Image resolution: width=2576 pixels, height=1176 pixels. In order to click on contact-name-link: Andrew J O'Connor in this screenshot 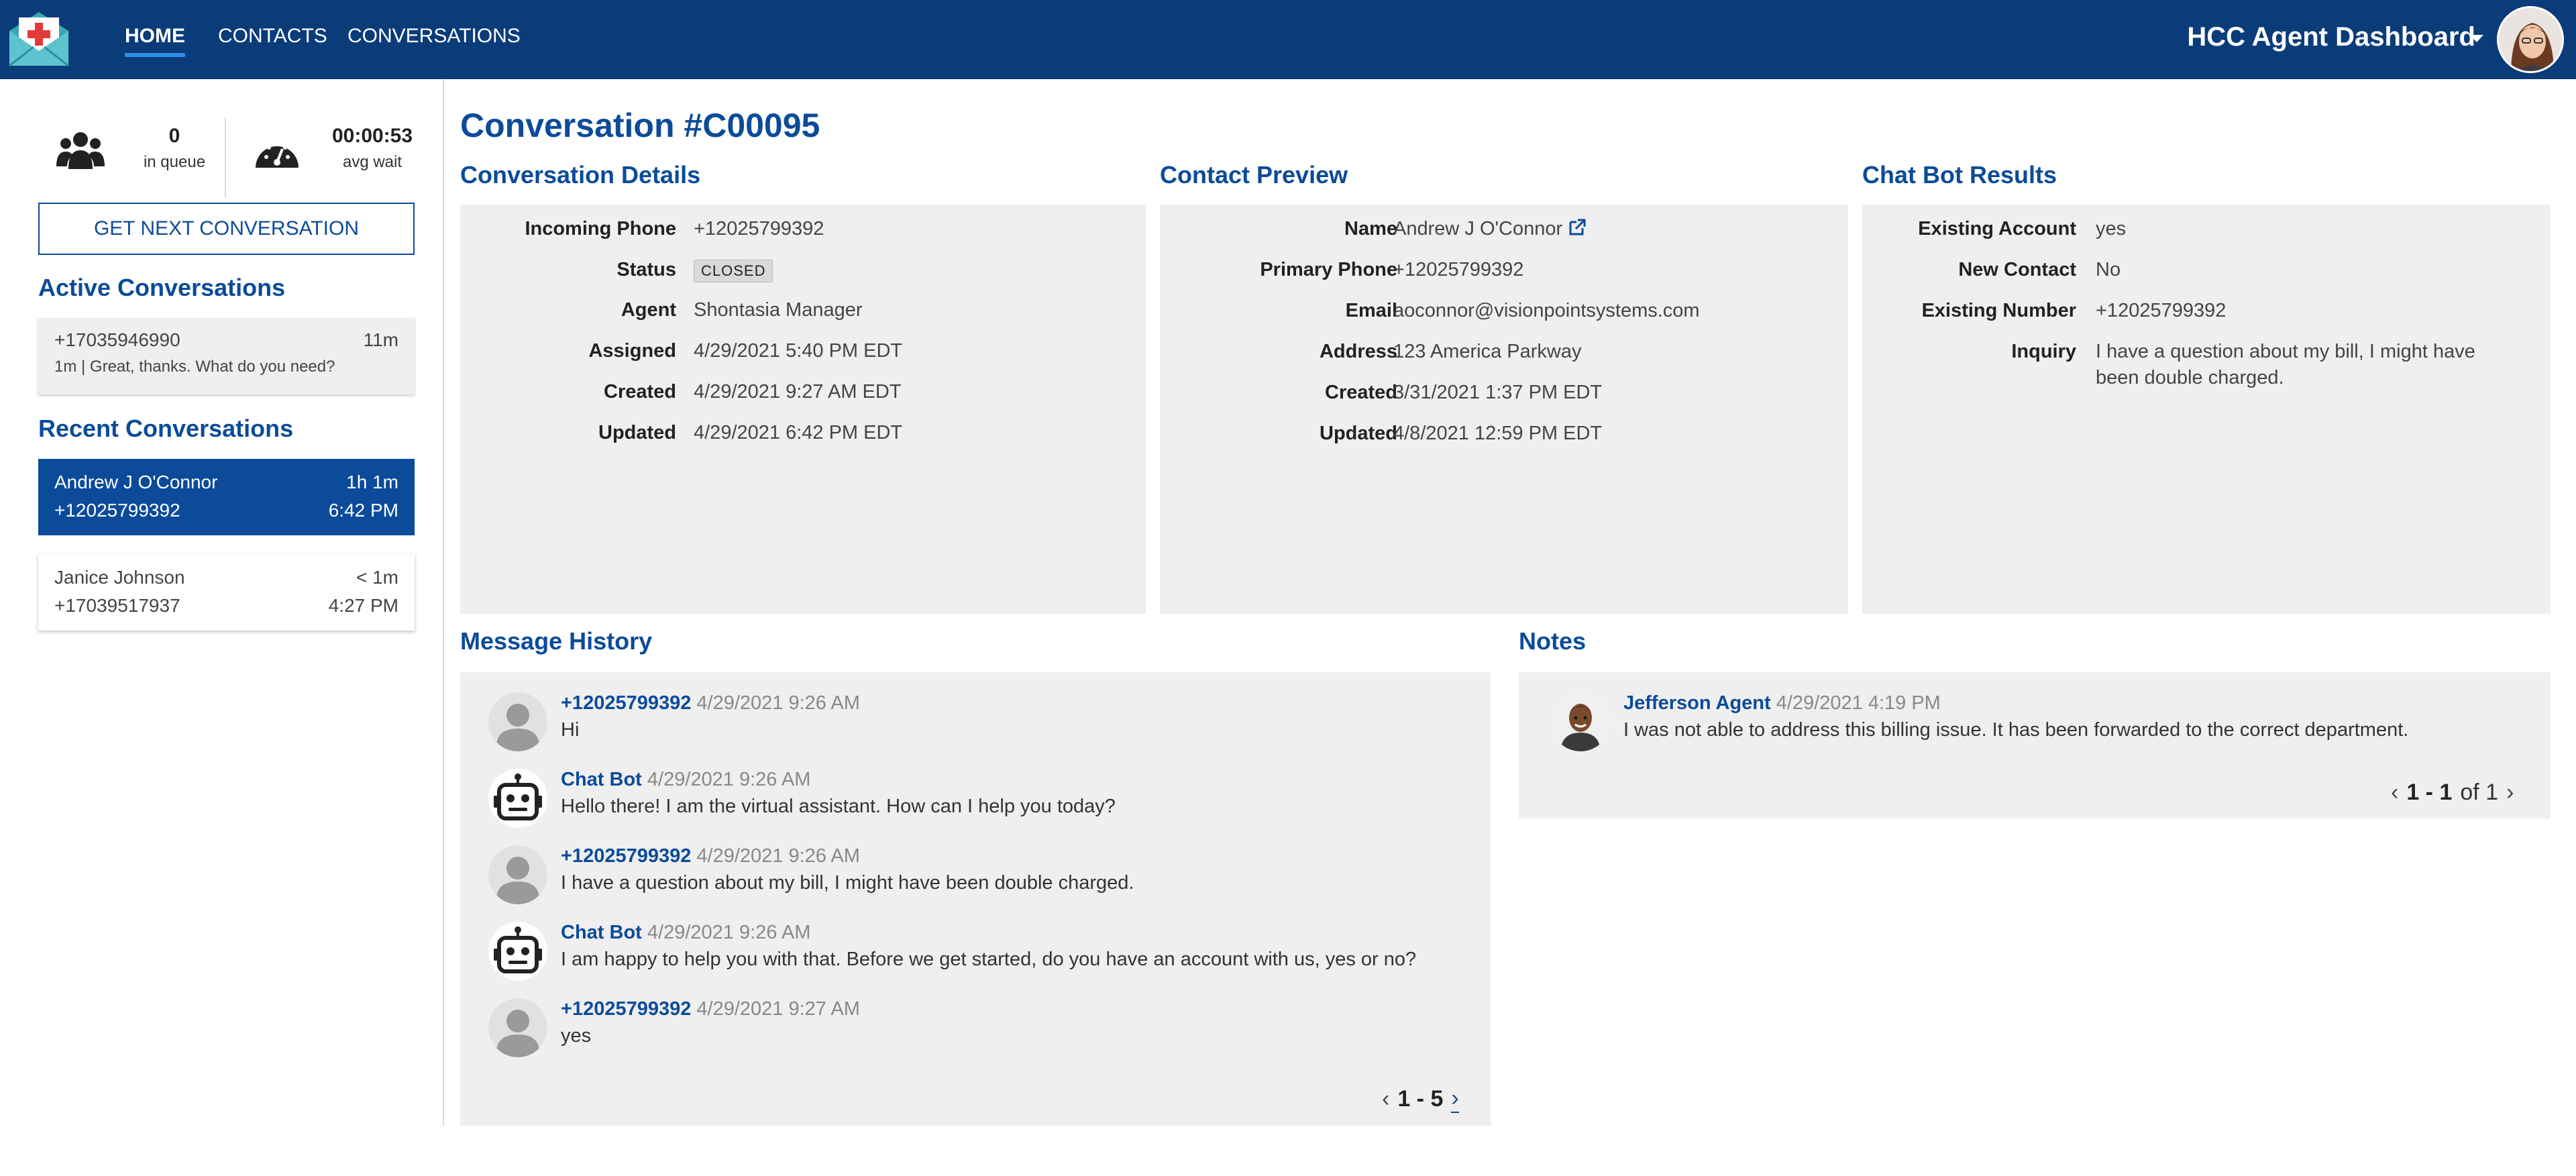, I will do `click(1490, 228)`.